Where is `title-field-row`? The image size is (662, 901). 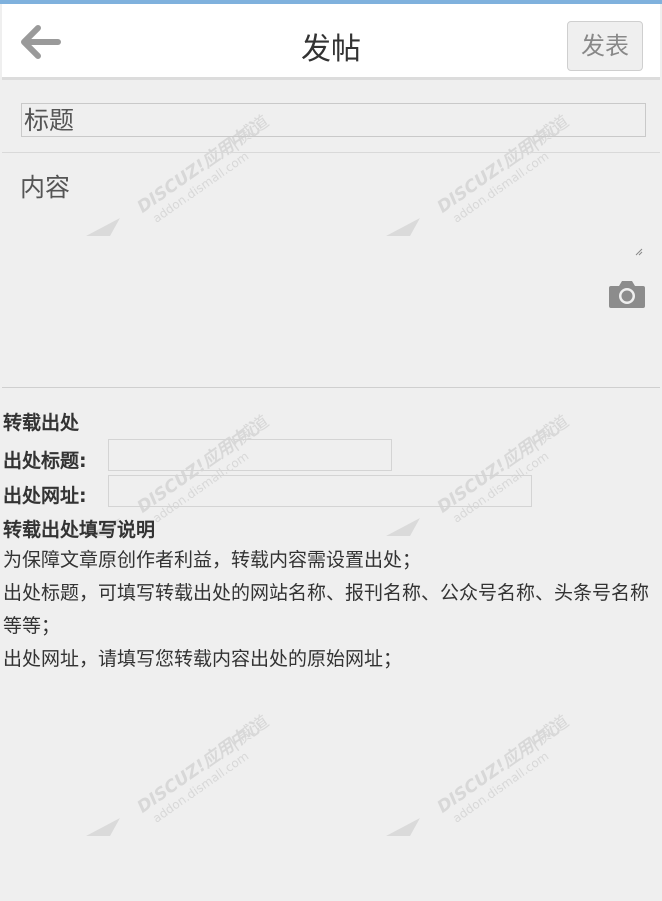 title-field-row is located at coordinates (331, 118).